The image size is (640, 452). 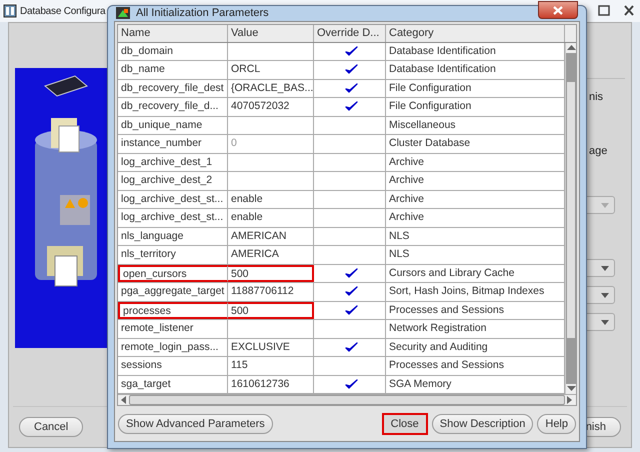 I want to click on table-cell: log_archive_dest_1, so click(x=173, y=162).